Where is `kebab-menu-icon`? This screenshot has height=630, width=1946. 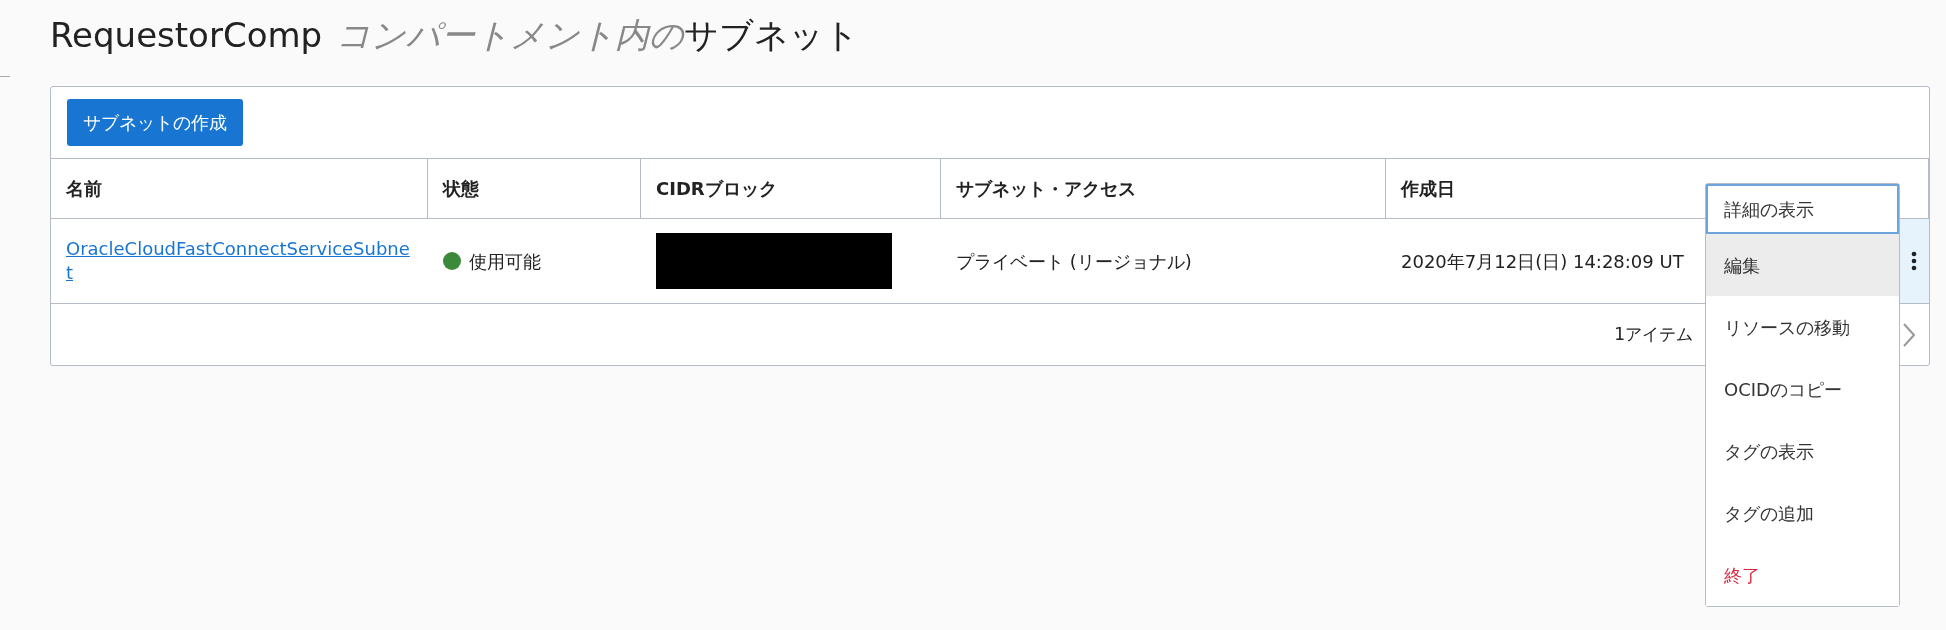
kebab-menu-icon is located at coordinates (1914, 261).